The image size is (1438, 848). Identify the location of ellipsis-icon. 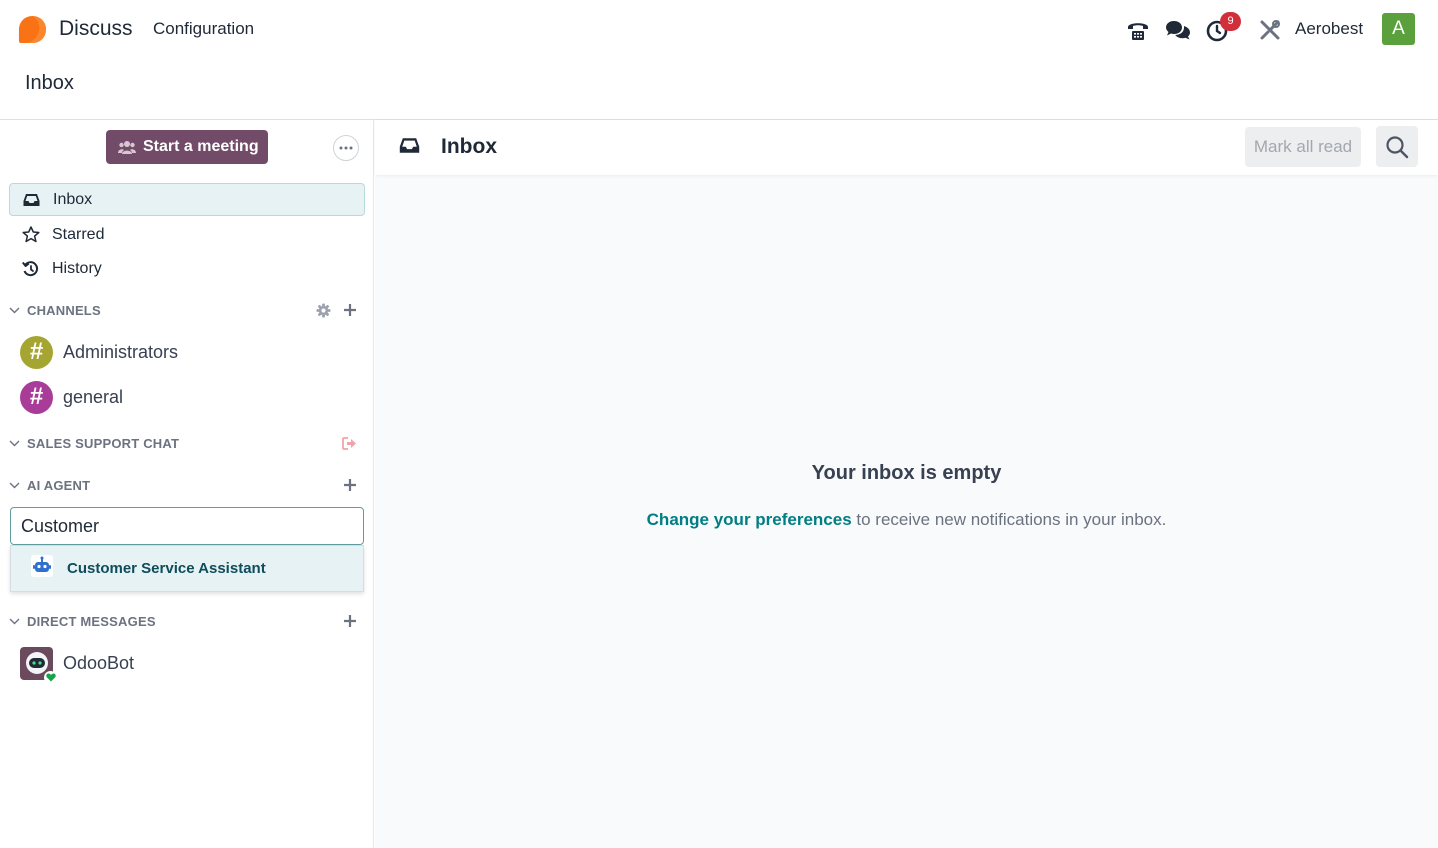
(346, 148).